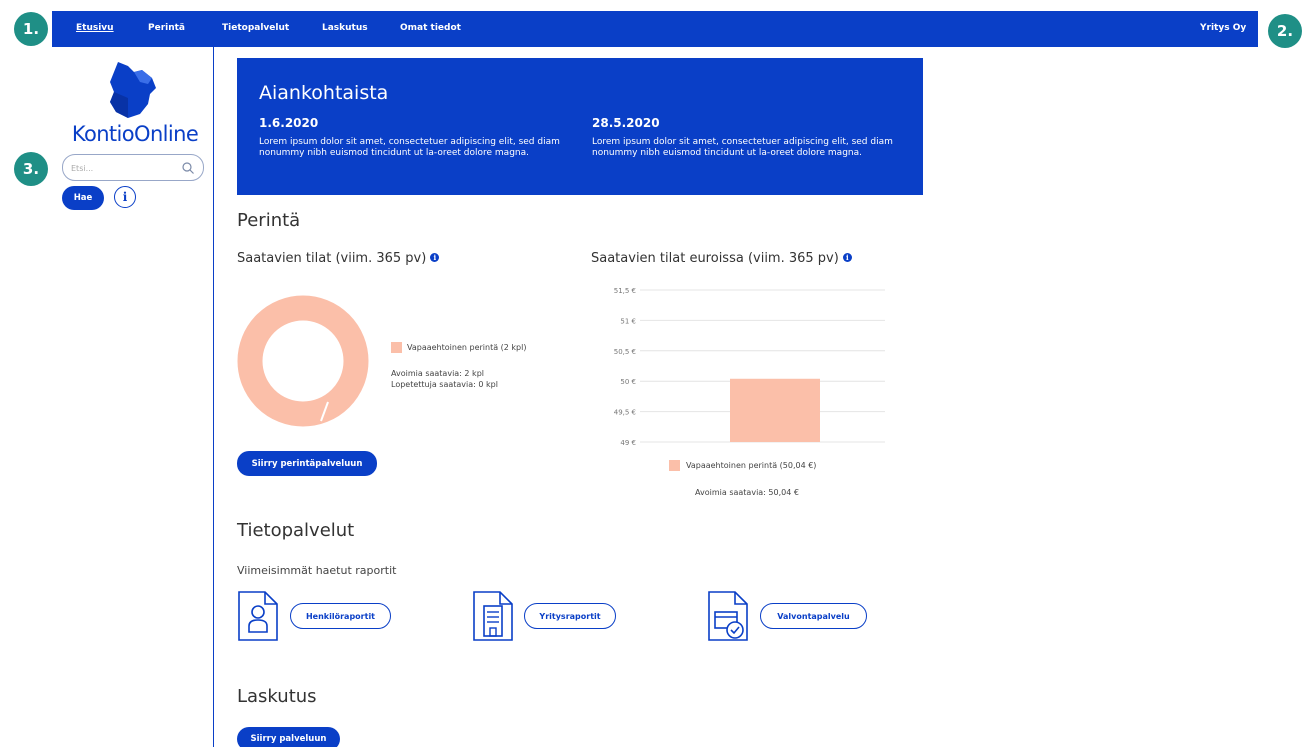 This screenshot has width=1309, height=747. I want to click on tietopalvelut-heading: Tietopalvelut, so click(296, 530).